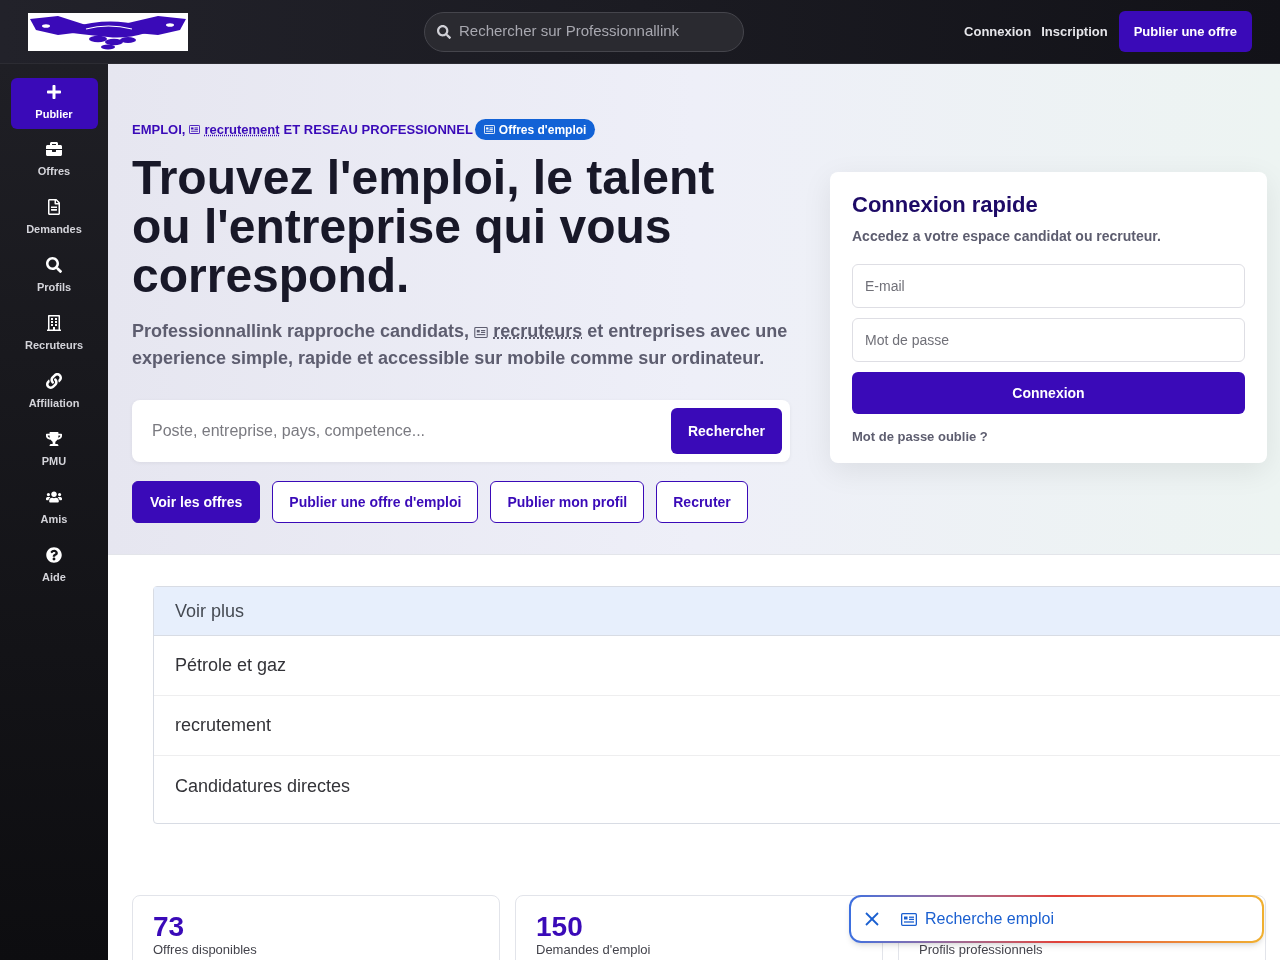  What do you see at coordinates (702, 502) in the screenshot?
I see `action-button: Recruter` at bounding box center [702, 502].